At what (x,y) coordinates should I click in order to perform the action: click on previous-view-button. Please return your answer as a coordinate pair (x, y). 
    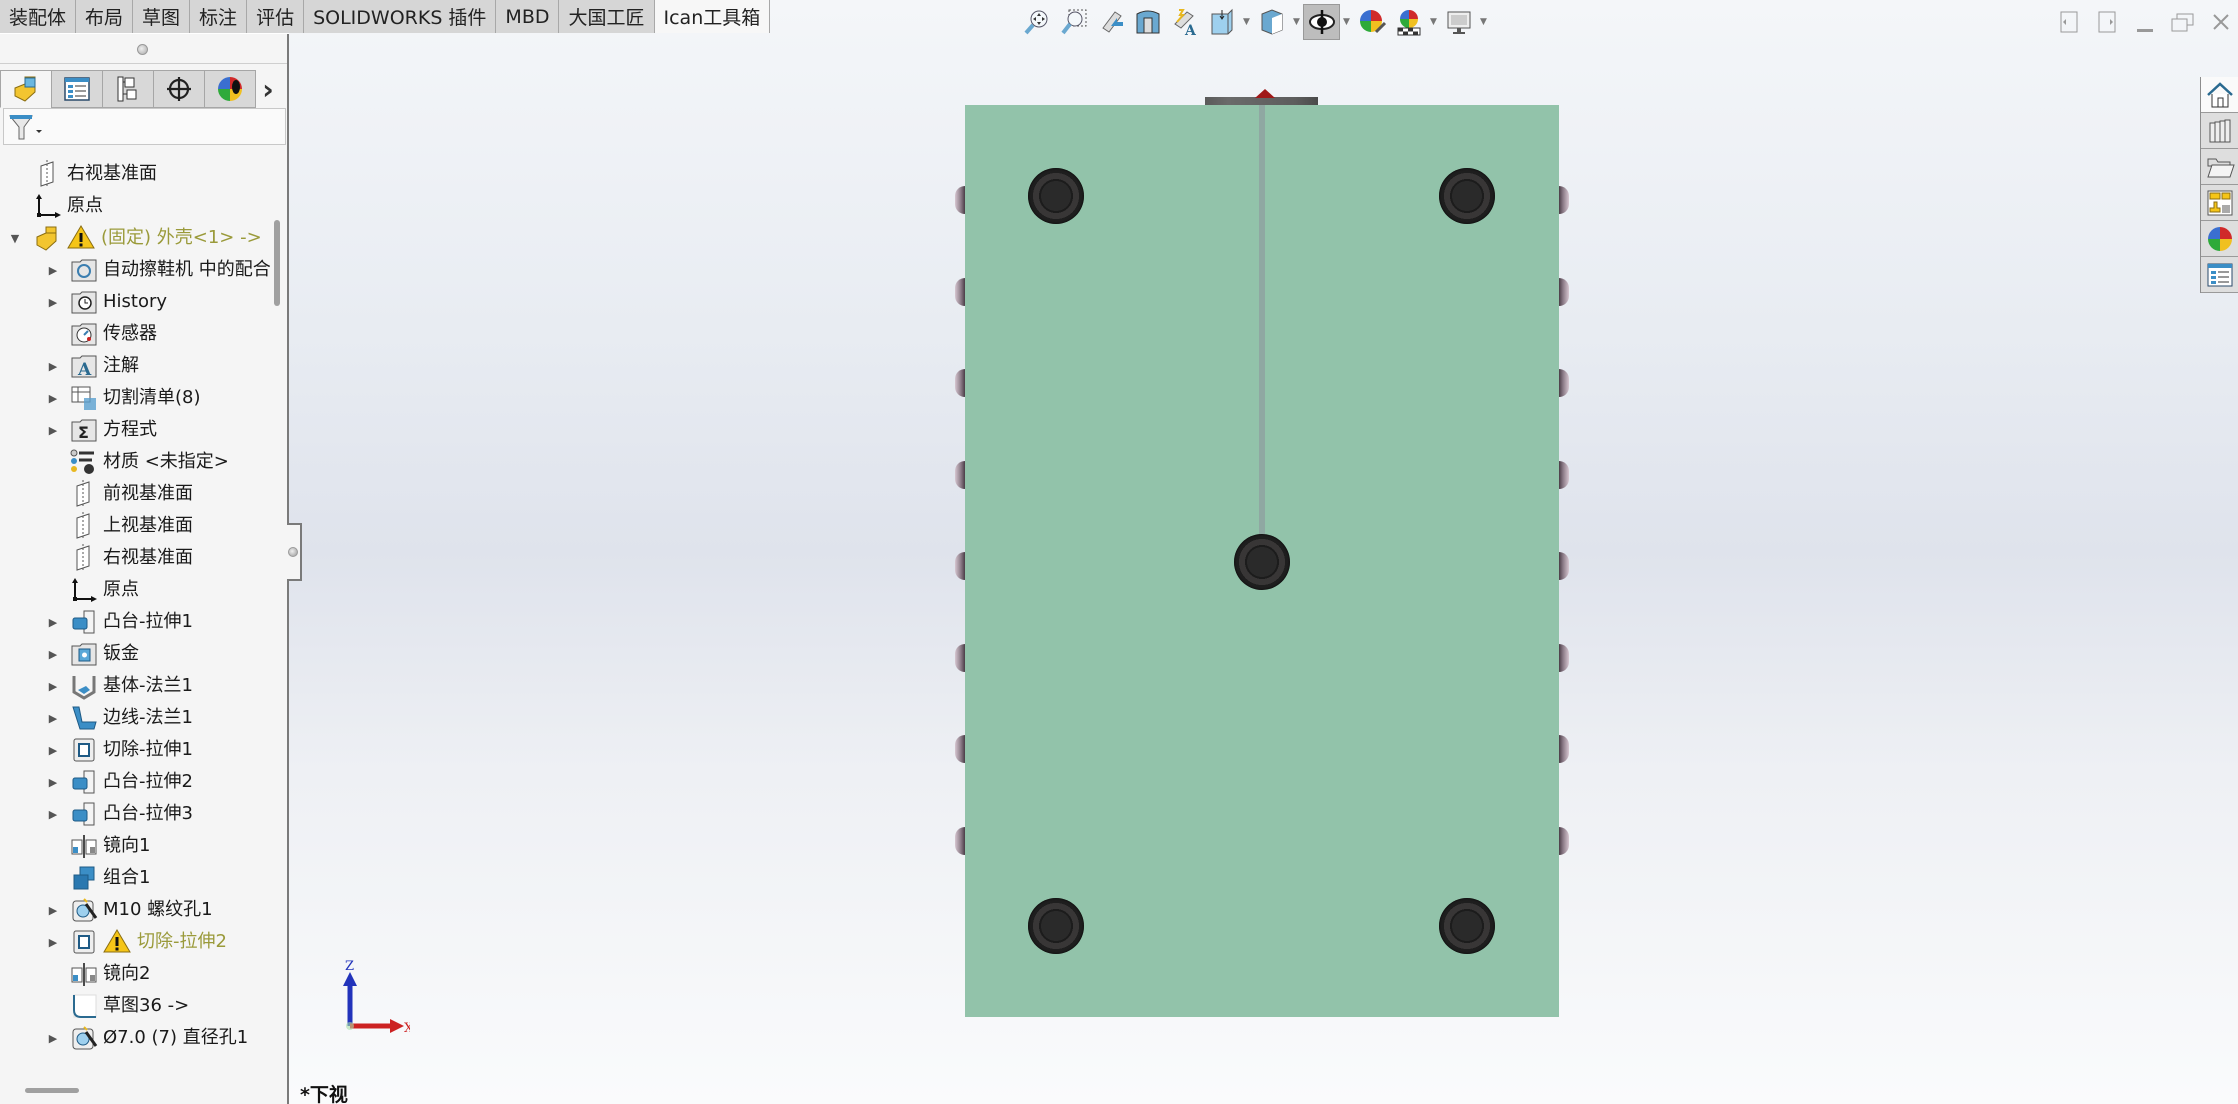
    Looking at the image, I should click on (1110, 22).